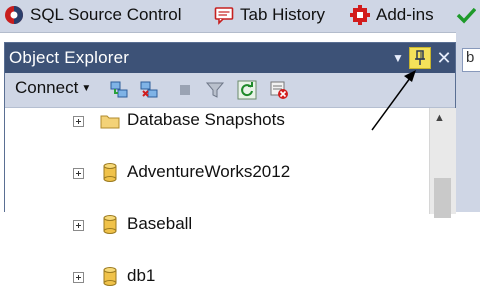  I want to click on annotation-arrow, so click(393, 100).